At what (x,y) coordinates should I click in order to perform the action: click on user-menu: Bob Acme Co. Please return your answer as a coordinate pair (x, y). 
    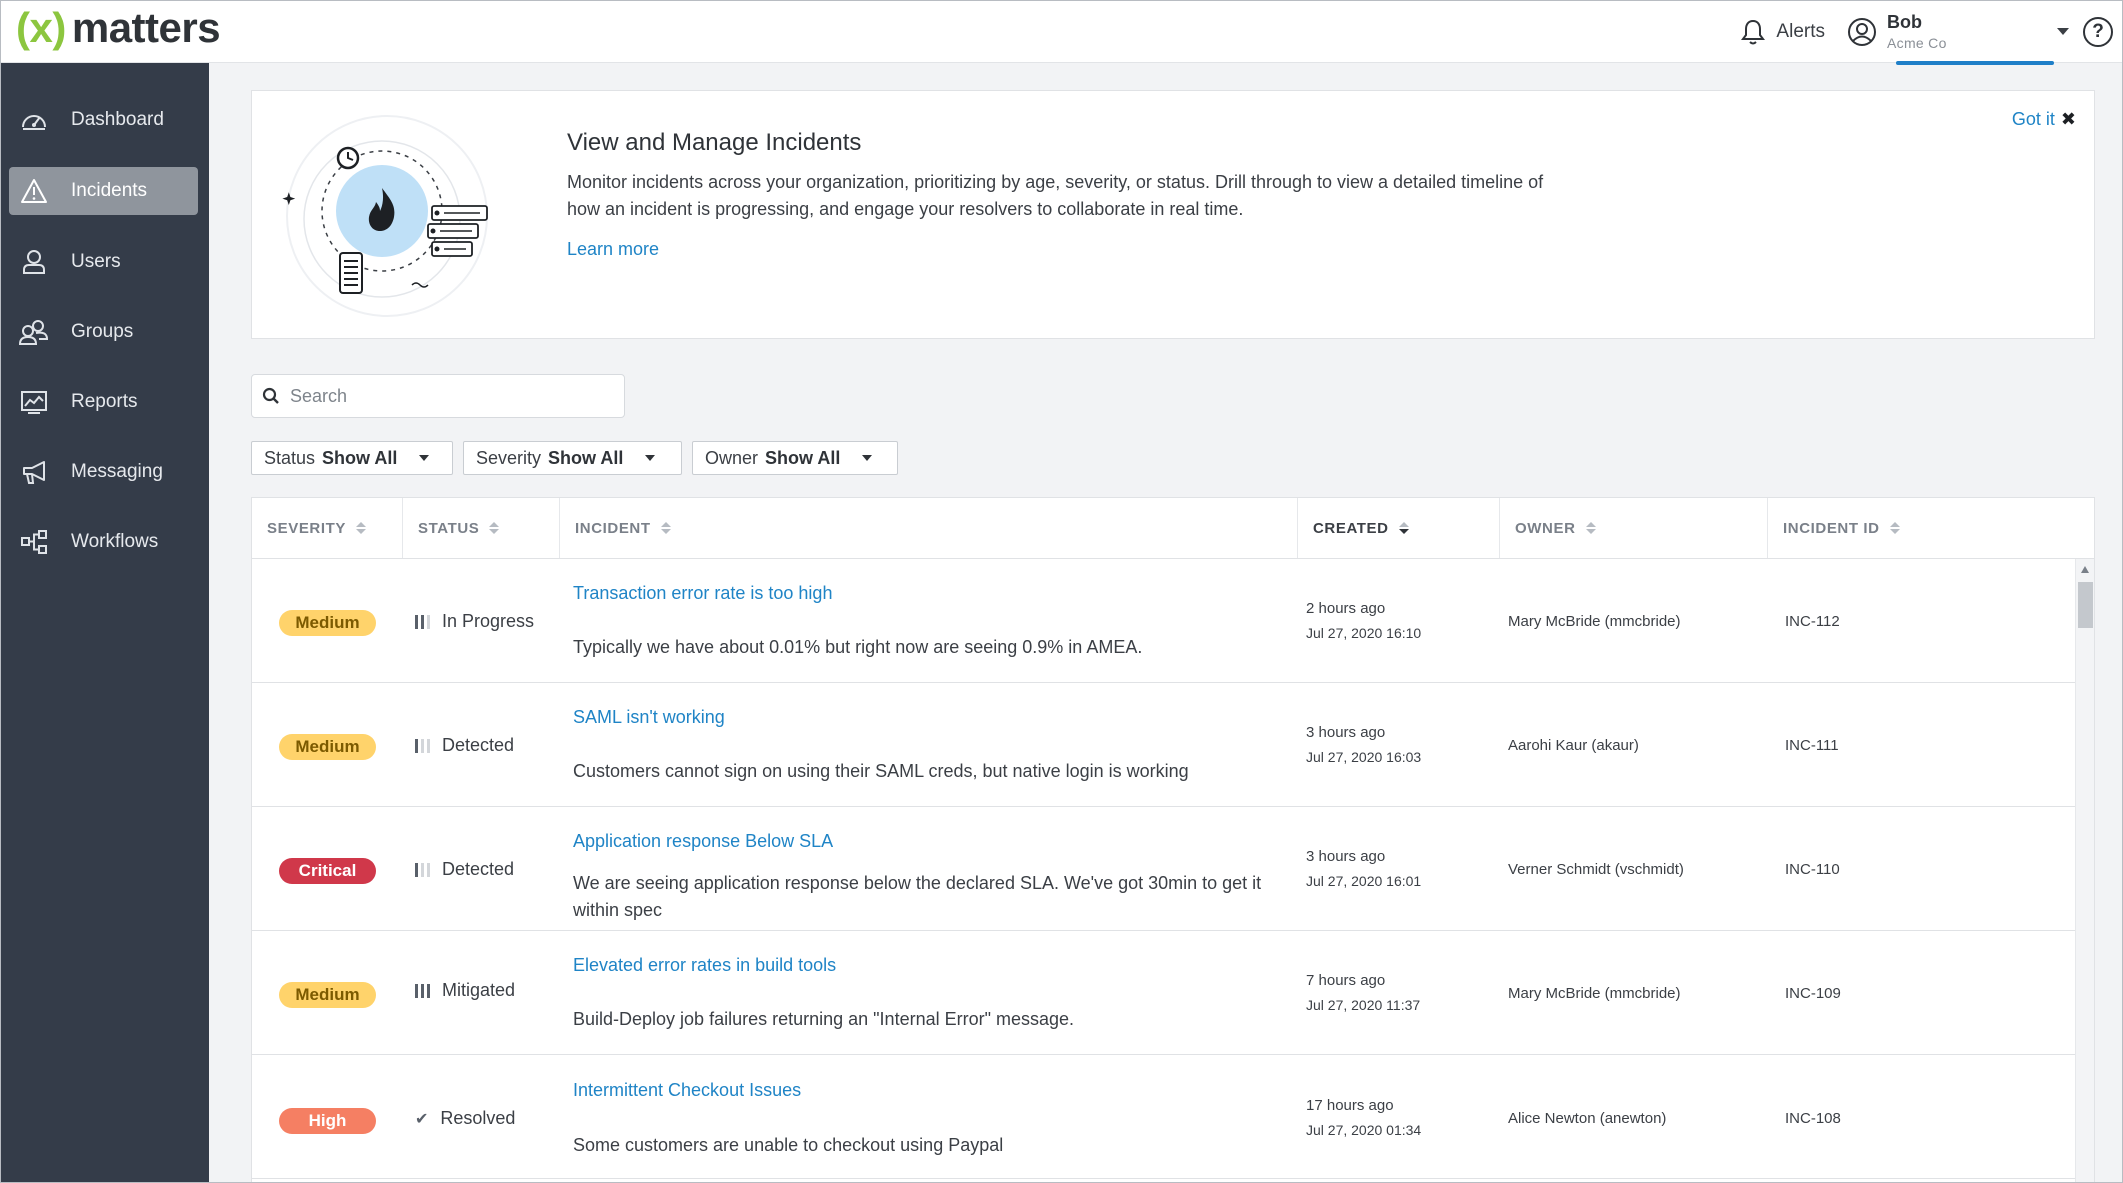
    Looking at the image, I should click on (1965, 31).